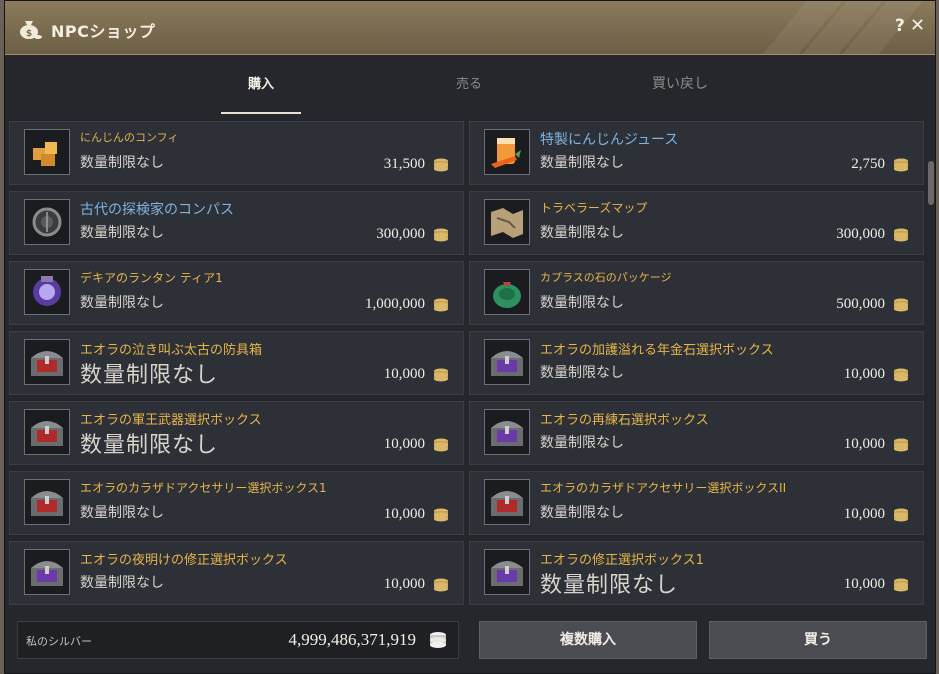 The width and height of the screenshot is (939, 674). What do you see at coordinates (622, 560) in the screenshot?
I see `item-name: エオラの修正選択ボックス1` at bounding box center [622, 560].